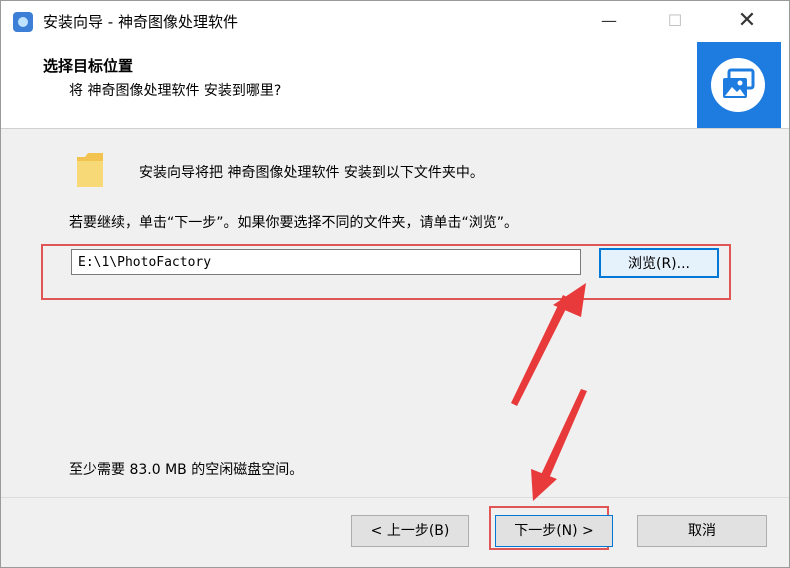 The height and width of the screenshot is (568, 790). I want to click on arrow-to-browse, so click(548, 344).